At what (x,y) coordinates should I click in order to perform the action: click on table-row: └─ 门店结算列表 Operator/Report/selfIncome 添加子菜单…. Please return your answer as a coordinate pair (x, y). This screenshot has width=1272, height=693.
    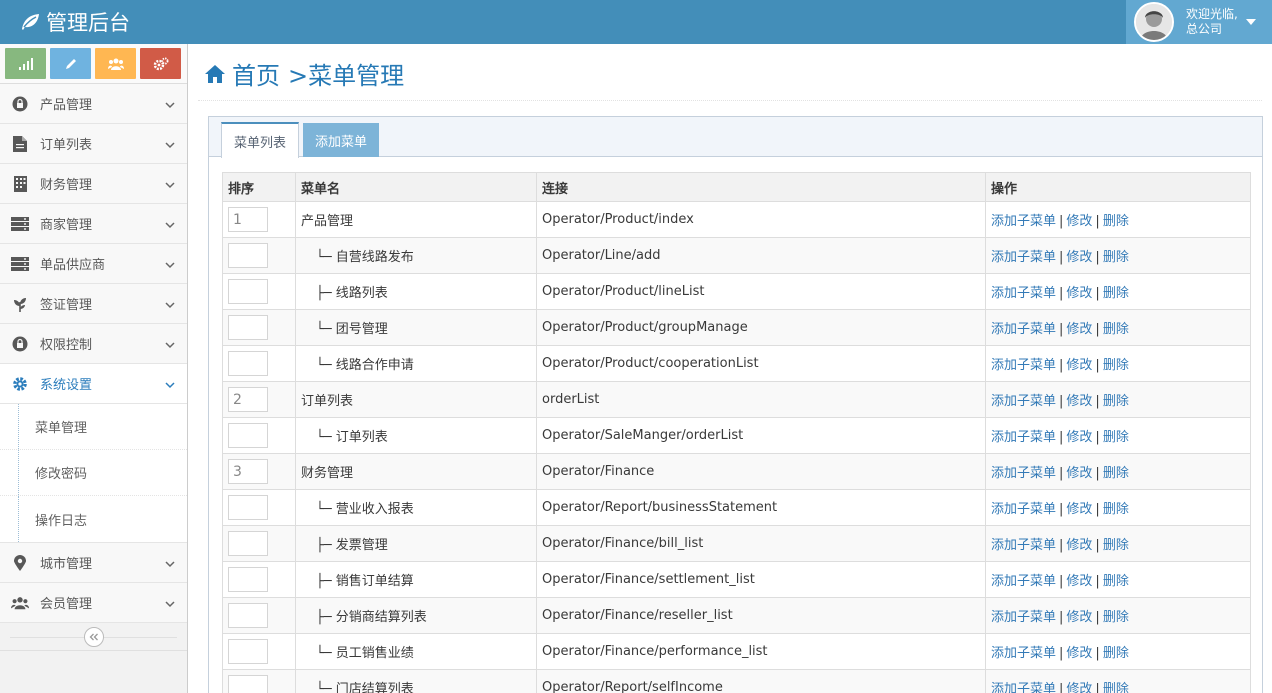
    Looking at the image, I should click on (736, 681).